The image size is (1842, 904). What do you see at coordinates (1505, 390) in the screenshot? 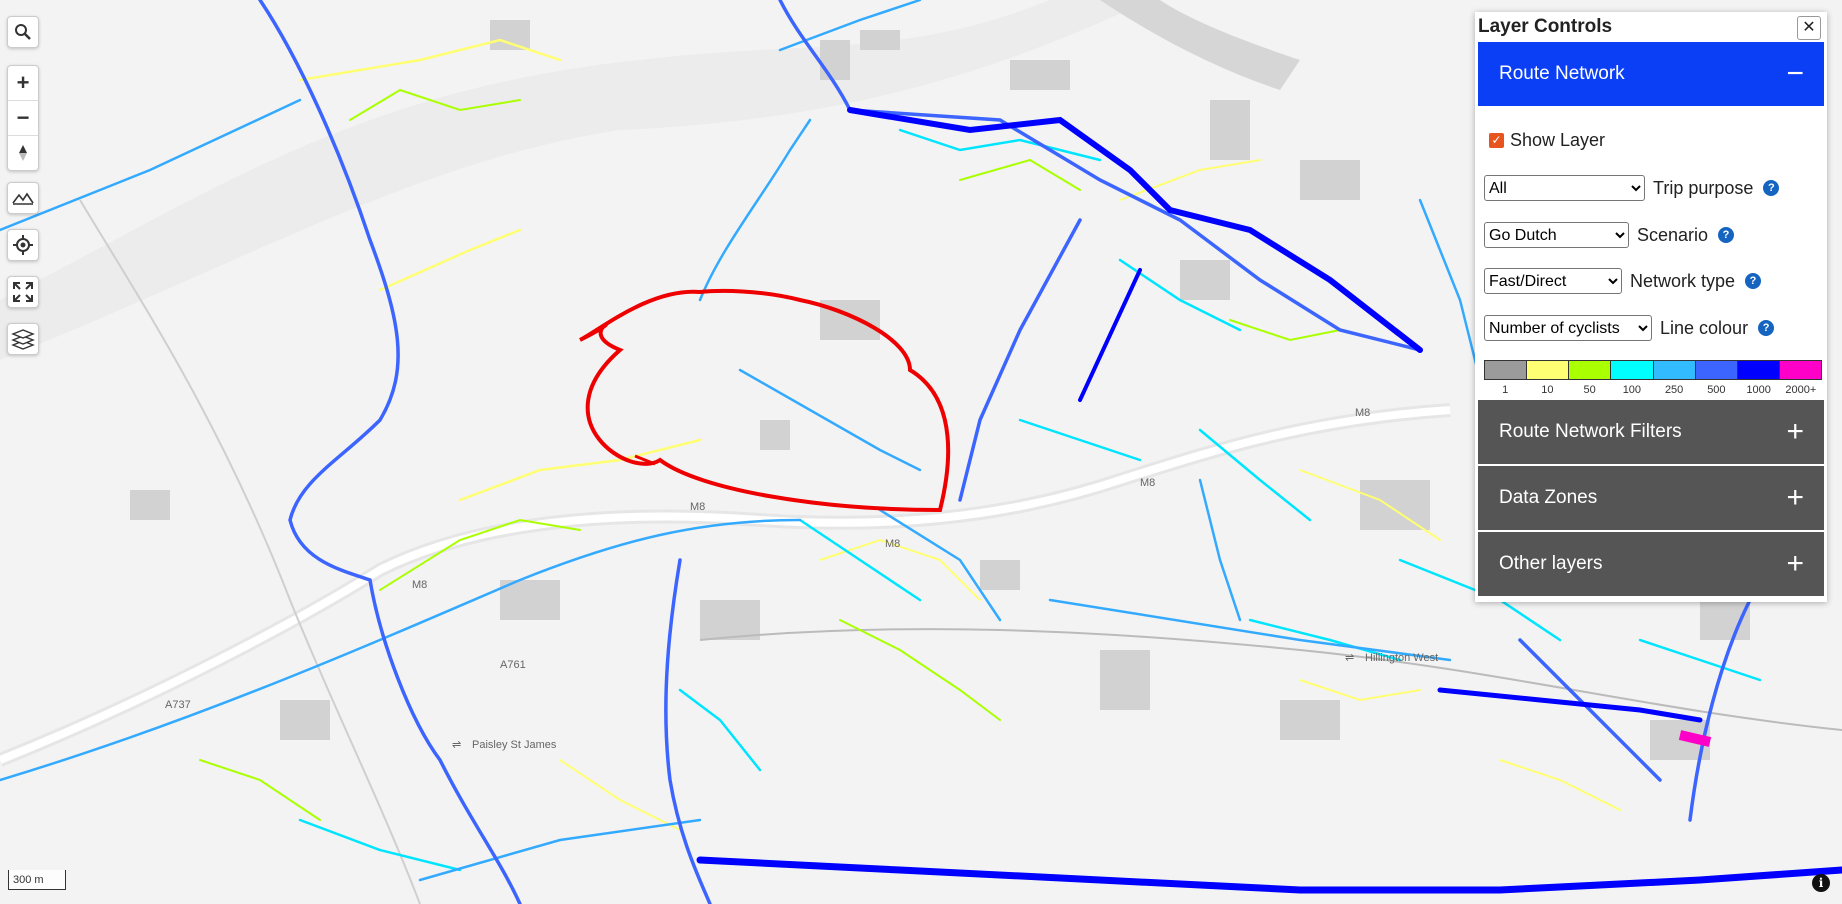
I see `legend-label: 1` at bounding box center [1505, 390].